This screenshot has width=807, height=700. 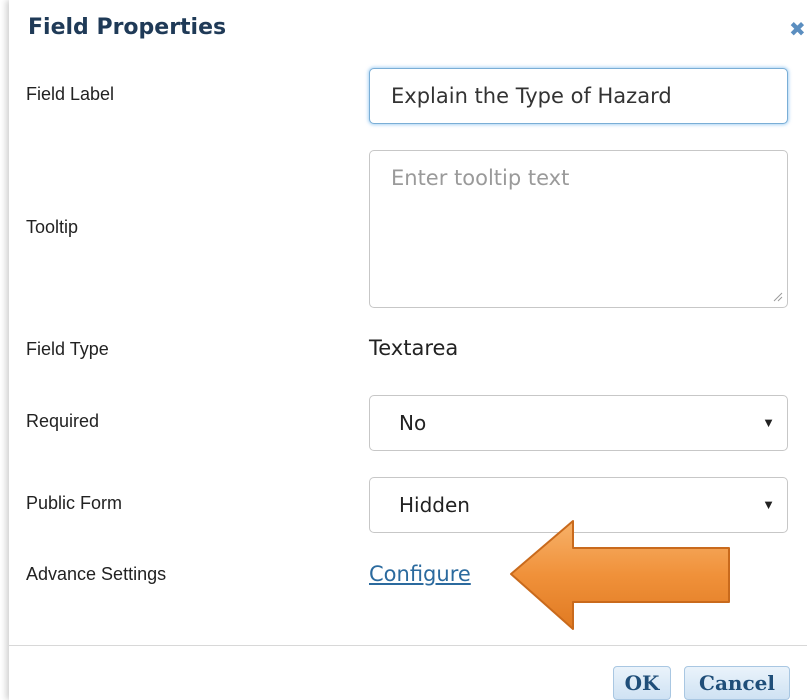 What do you see at coordinates (434, 505) in the screenshot?
I see `public-form-select-value: Hidden` at bounding box center [434, 505].